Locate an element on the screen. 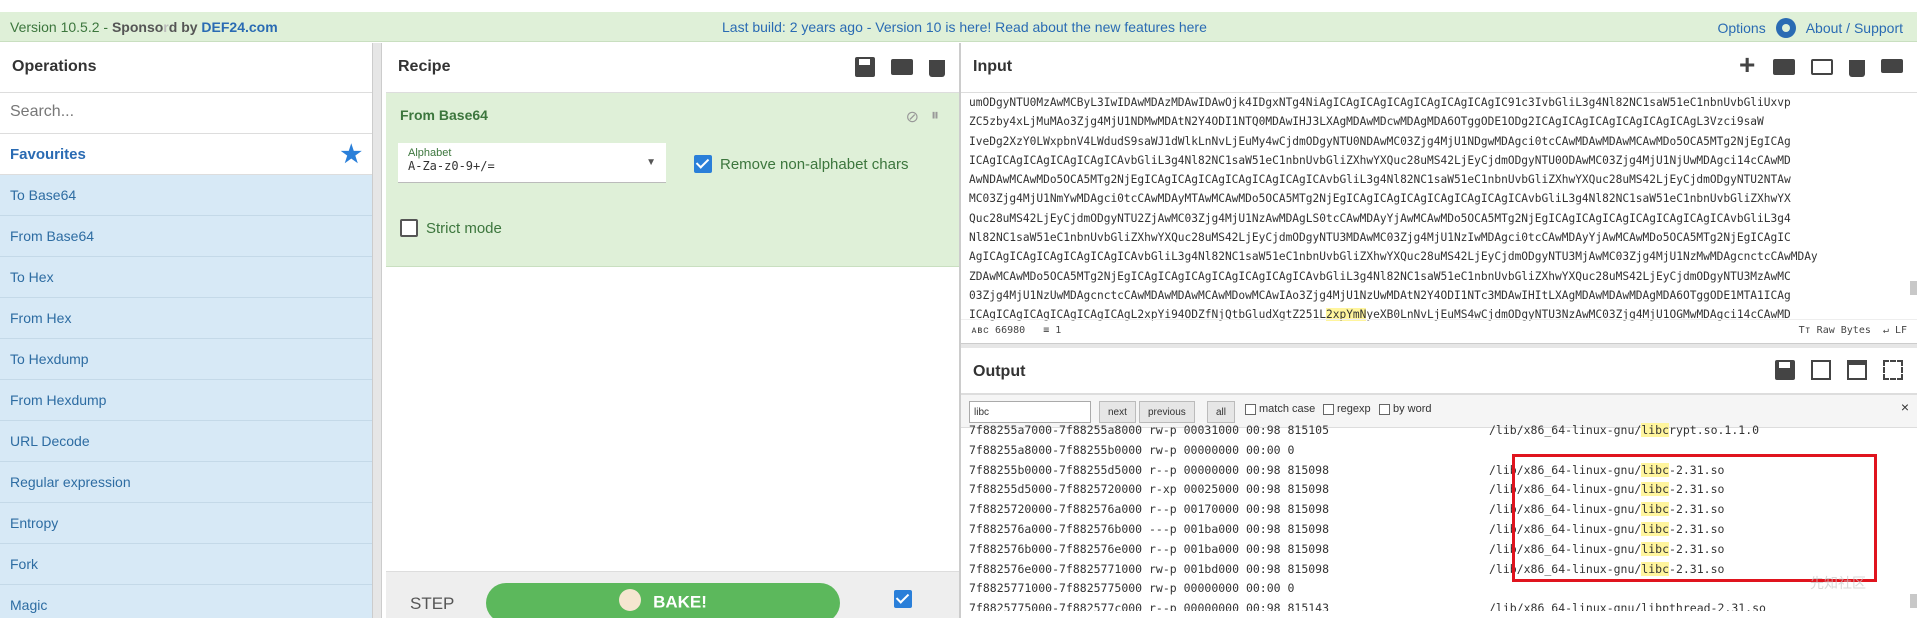  version-label: Version 10.5.2 - is located at coordinates (61, 27).